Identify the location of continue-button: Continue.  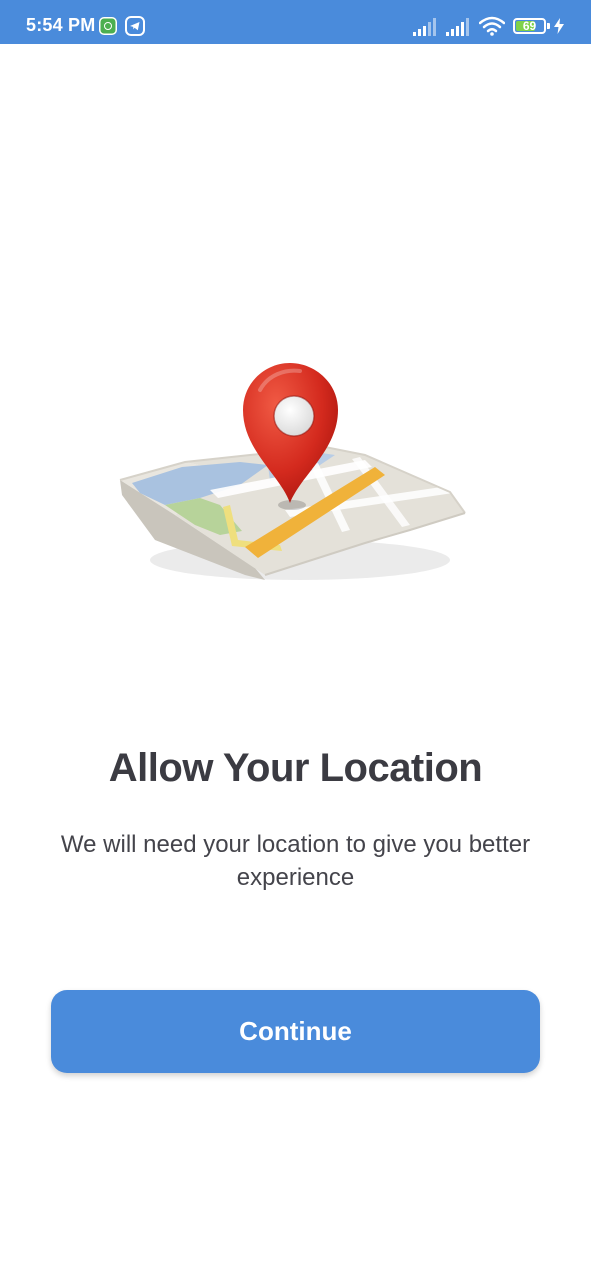
(295, 1031).